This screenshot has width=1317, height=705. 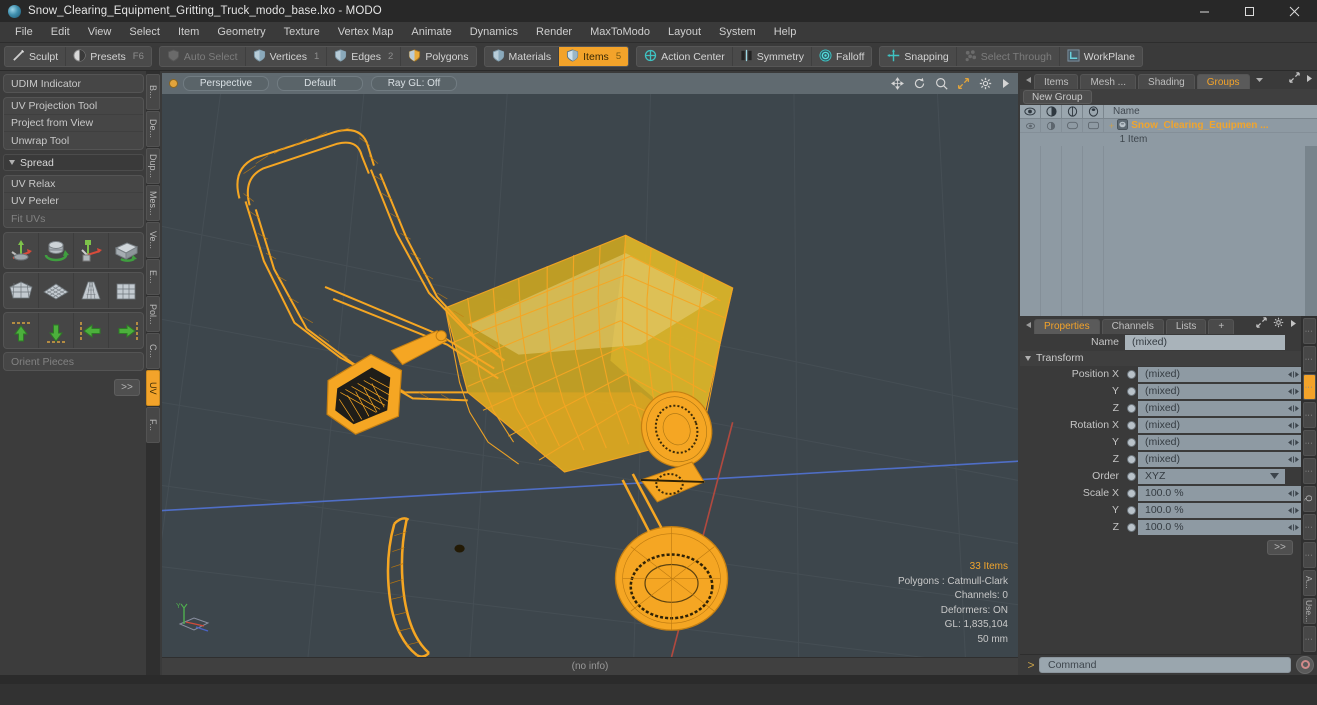 What do you see at coordinates (73, 201) in the screenshot?
I see `tool-uv-peeler: UV Peeler` at bounding box center [73, 201].